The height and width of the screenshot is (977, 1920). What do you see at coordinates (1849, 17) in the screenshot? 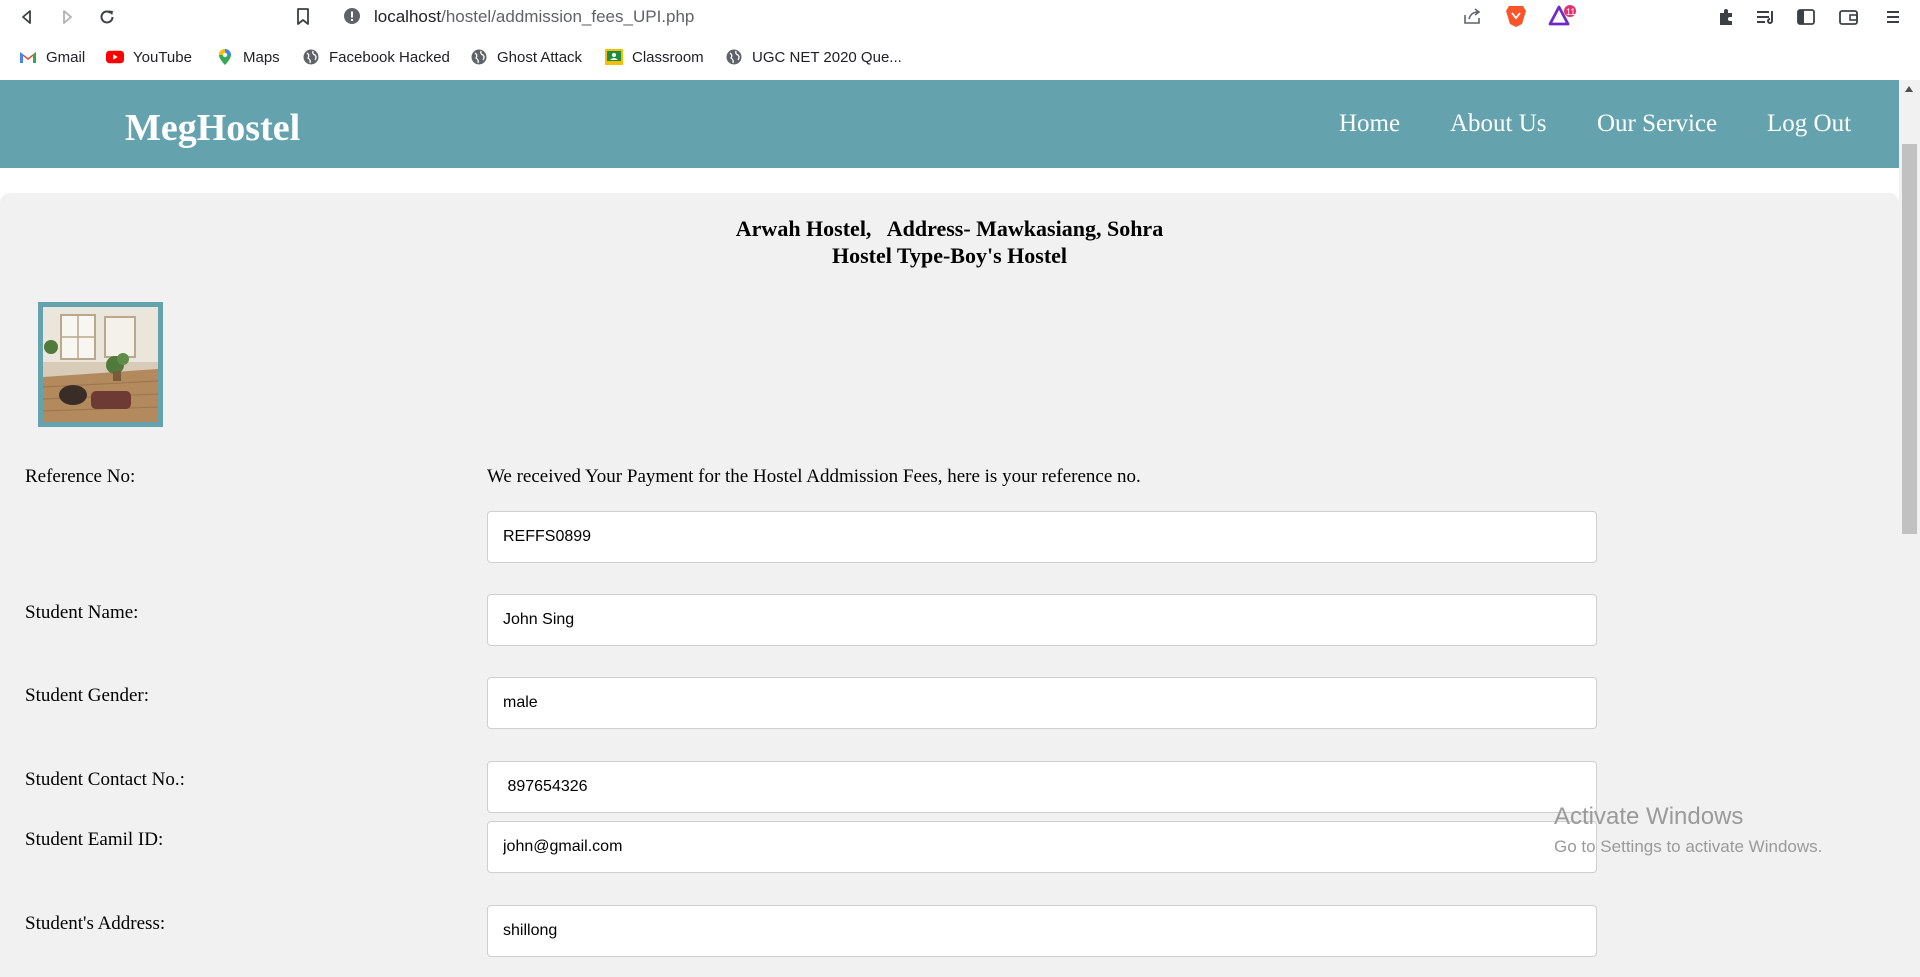
I see `wallet-icon` at bounding box center [1849, 17].